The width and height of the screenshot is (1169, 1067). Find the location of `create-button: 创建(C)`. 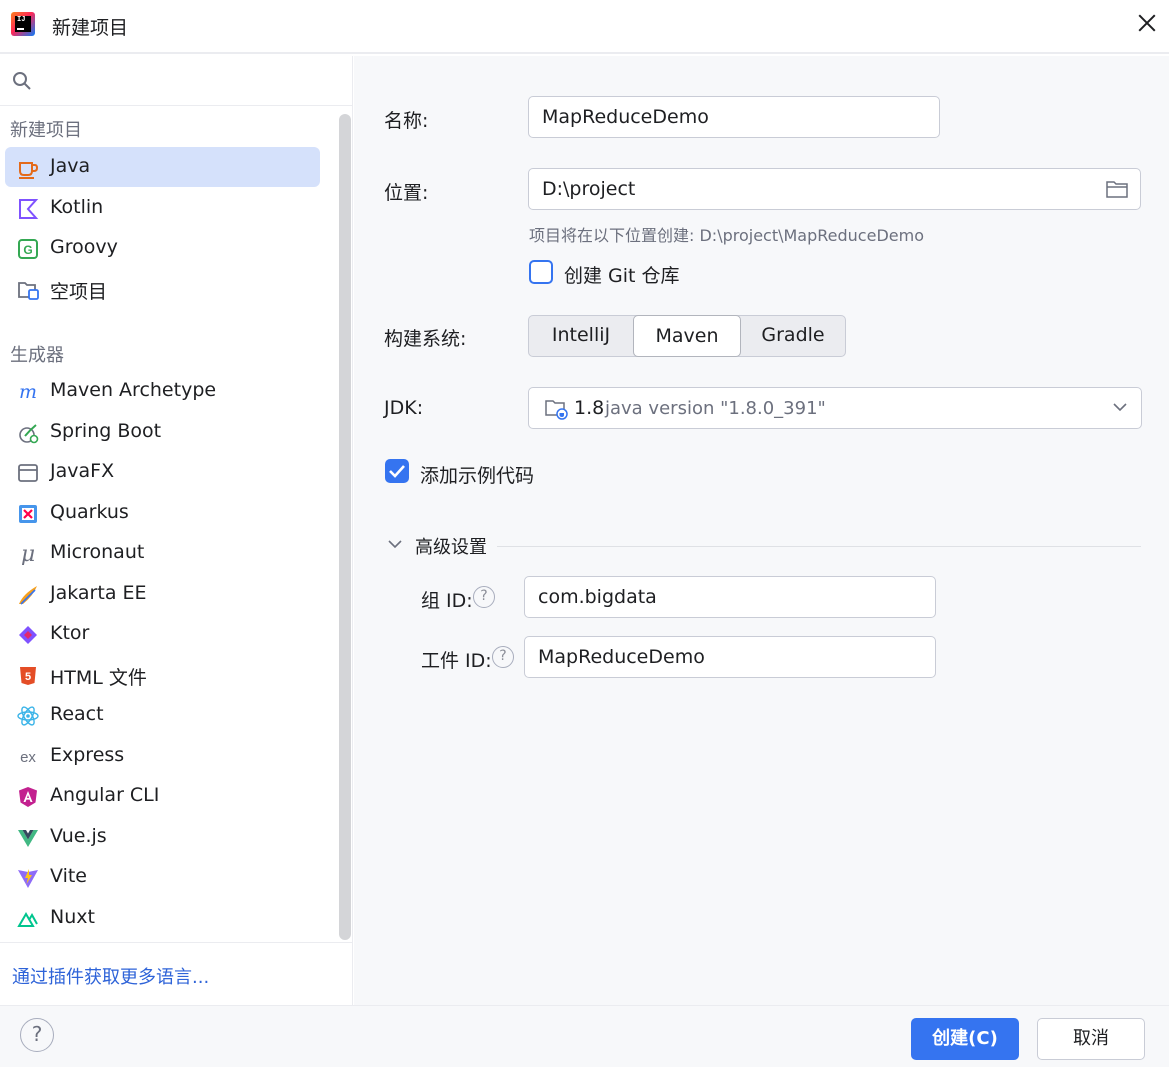

create-button: 创建(C) is located at coordinates (965, 1039).